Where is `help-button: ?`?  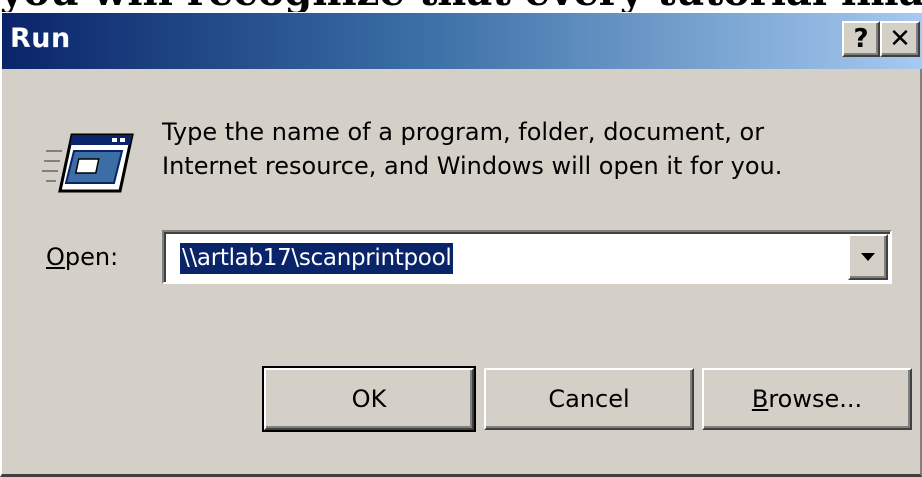
help-button: ? is located at coordinates (861, 39).